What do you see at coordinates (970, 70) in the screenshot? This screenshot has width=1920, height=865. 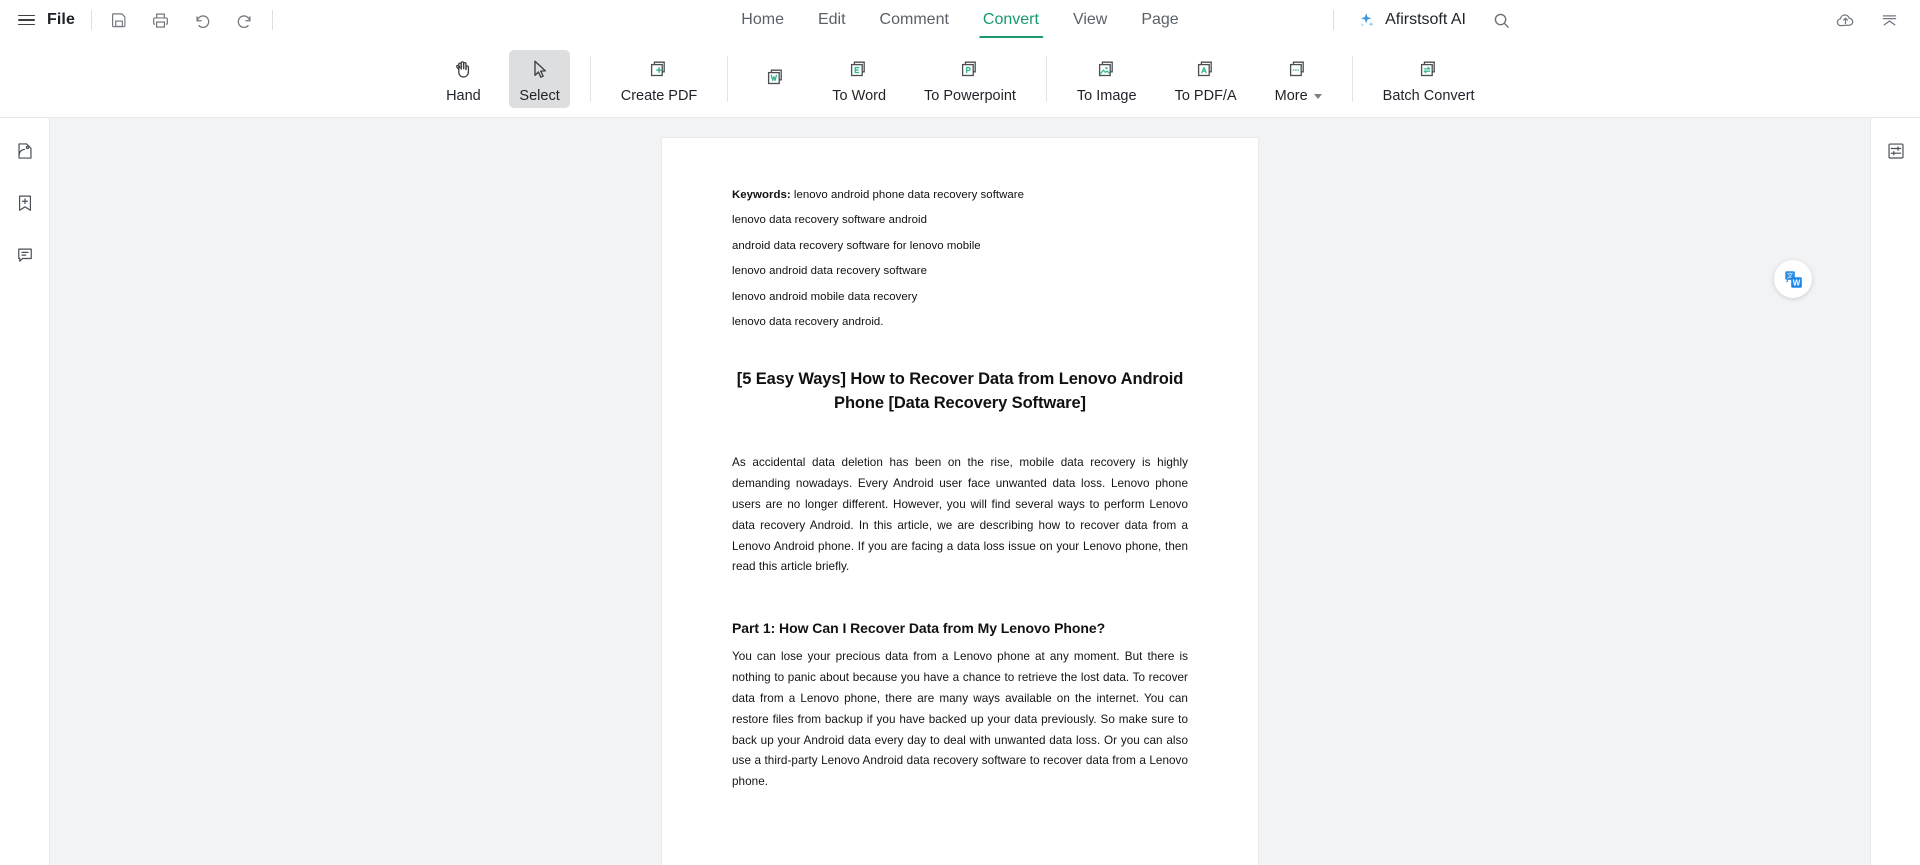 I see `to-powerpoint-icon` at bounding box center [970, 70].